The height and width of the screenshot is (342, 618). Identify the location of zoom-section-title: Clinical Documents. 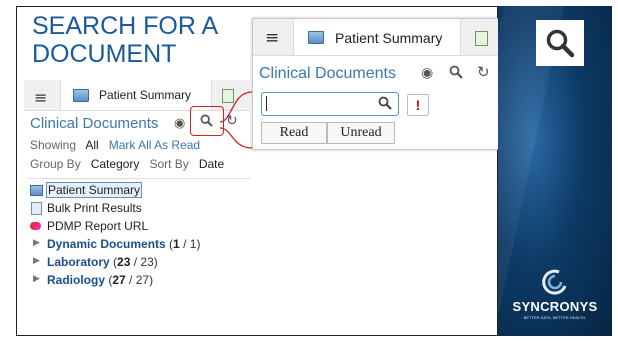
(327, 73).